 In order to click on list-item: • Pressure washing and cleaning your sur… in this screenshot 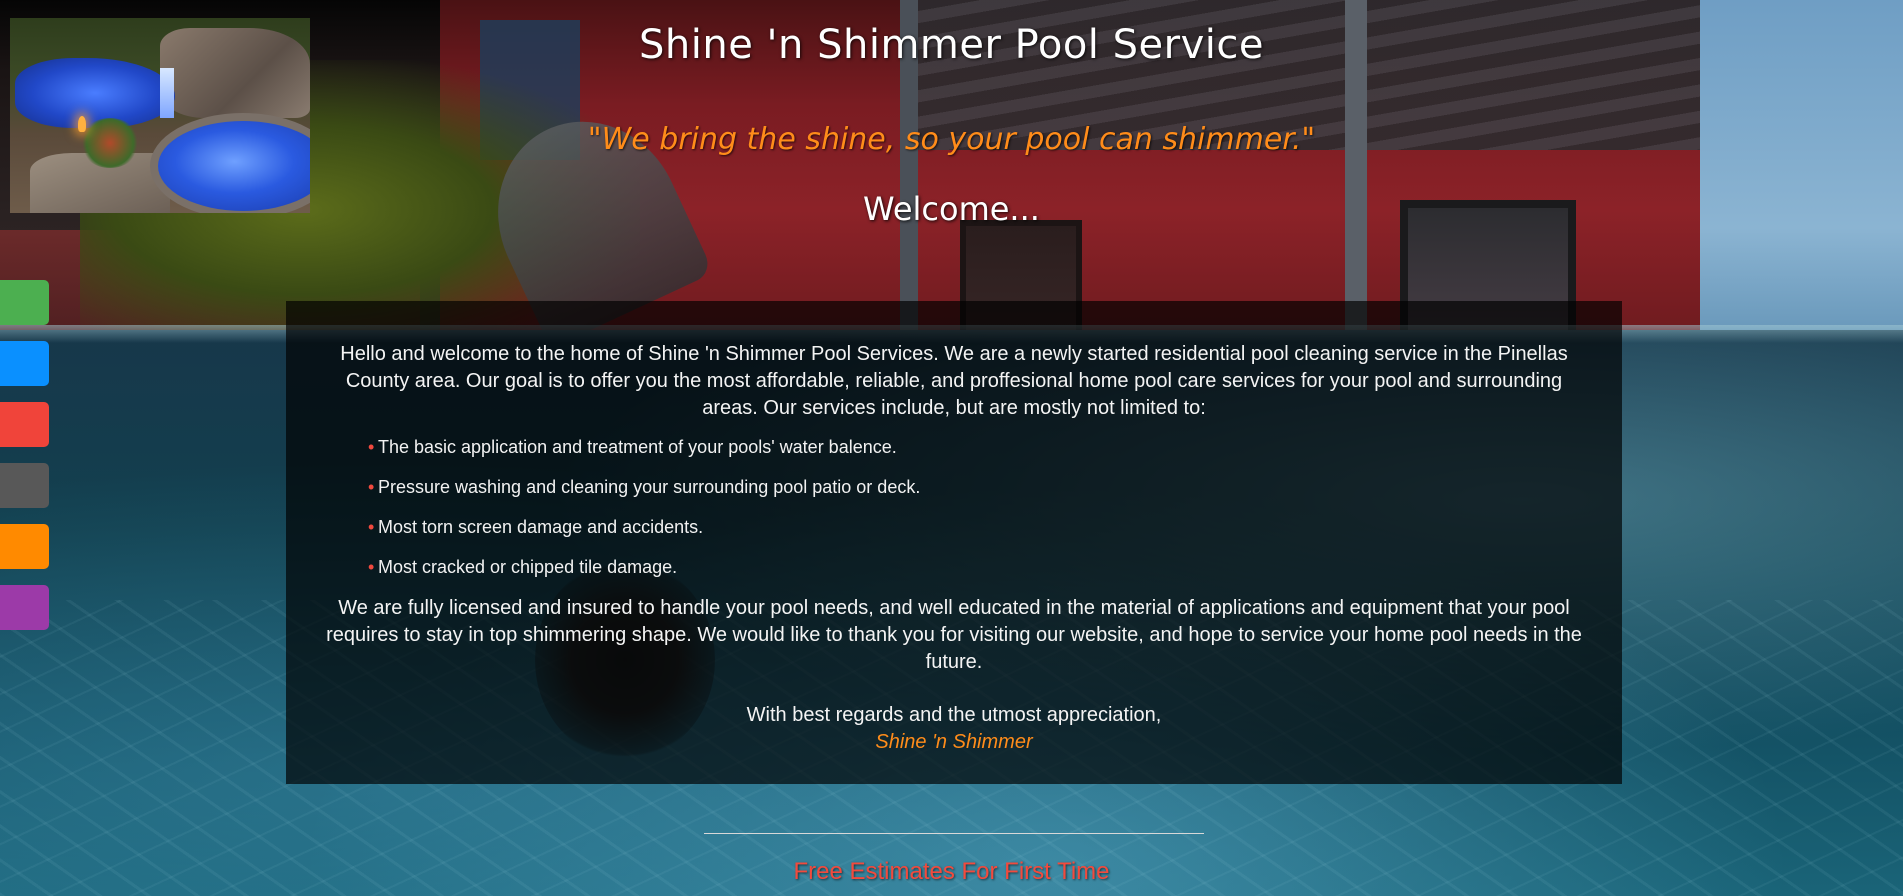, I will do `click(954, 487)`.